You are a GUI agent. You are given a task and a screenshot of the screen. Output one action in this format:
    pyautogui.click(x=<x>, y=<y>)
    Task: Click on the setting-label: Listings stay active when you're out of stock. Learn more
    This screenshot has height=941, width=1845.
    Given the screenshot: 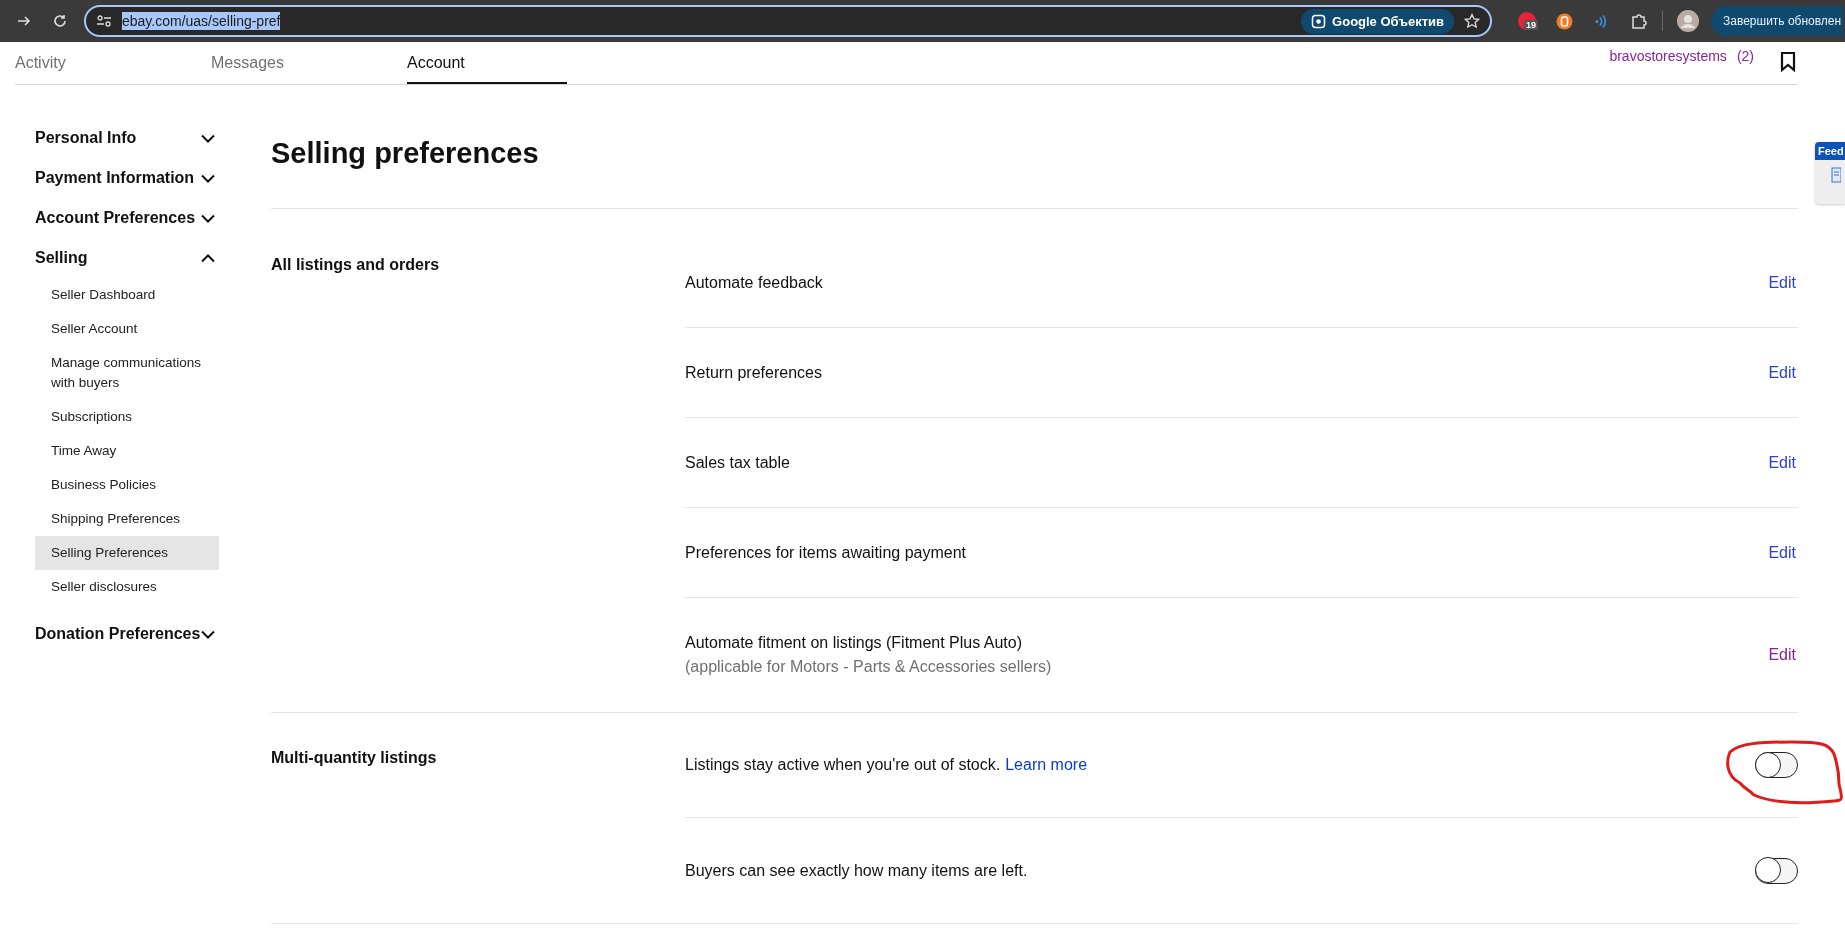 What is the action you would take?
    pyautogui.click(x=887, y=765)
    